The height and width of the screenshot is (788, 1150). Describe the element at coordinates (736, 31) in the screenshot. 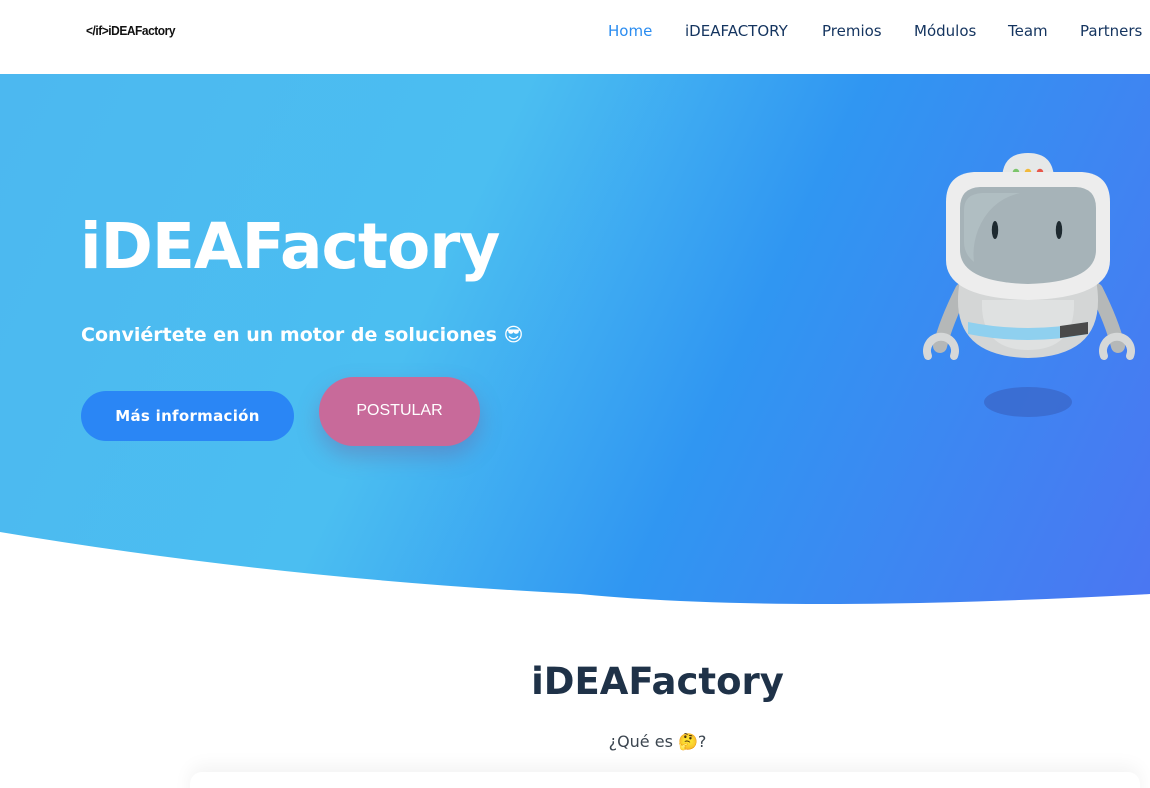

I see `nav-item-ideafactory: iDEAFACTORY` at that location.